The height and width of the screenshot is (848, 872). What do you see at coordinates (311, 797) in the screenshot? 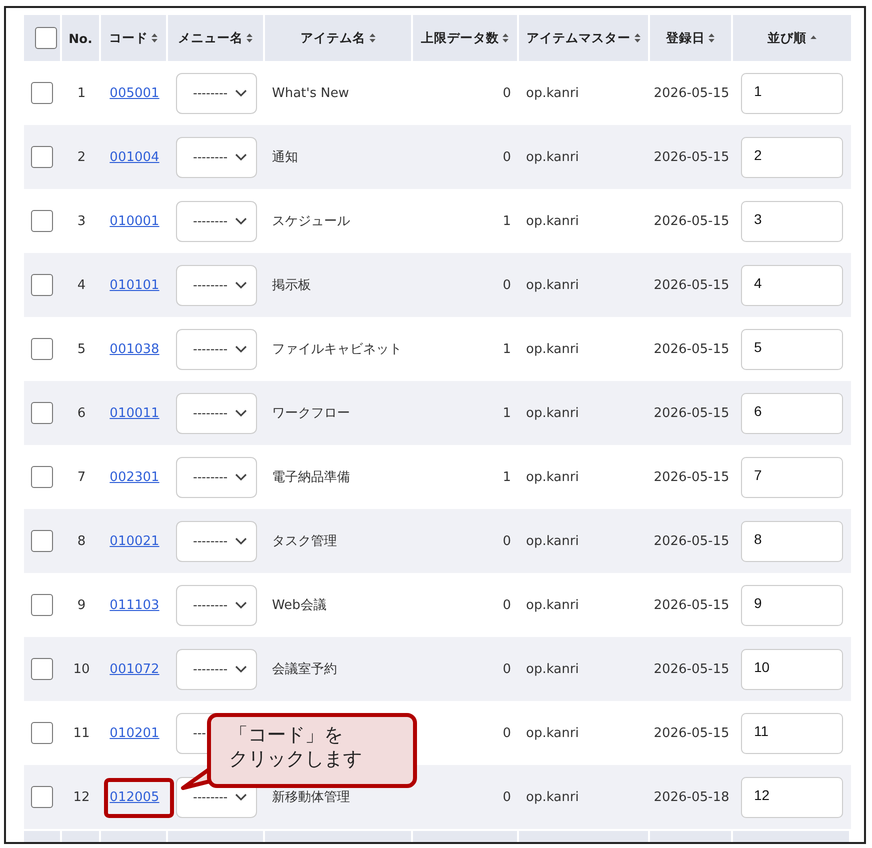
I see `item-name: 新移動体管理` at bounding box center [311, 797].